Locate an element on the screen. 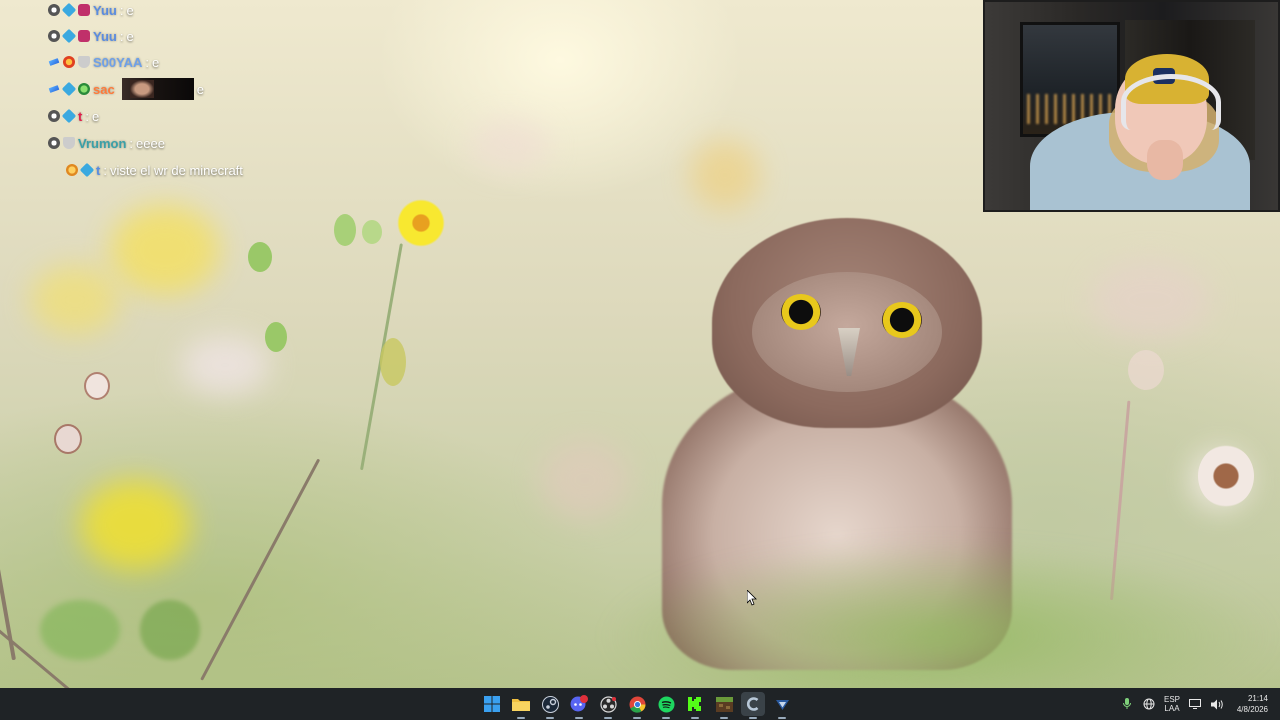 The image size is (1280, 720). discord-button is located at coordinates (579, 705).